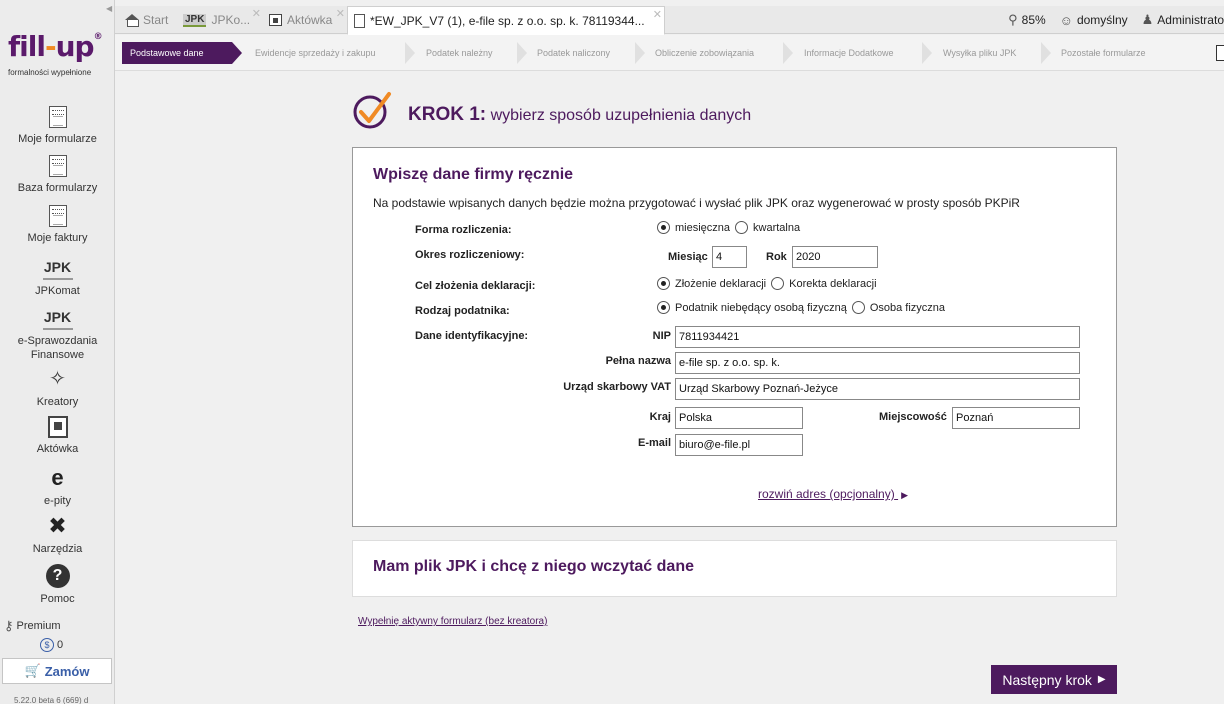  What do you see at coordinates (877, 389) in the screenshot?
I see `urzad-input: Urząd Skarbowy Poznań-Jeżyce` at bounding box center [877, 389].